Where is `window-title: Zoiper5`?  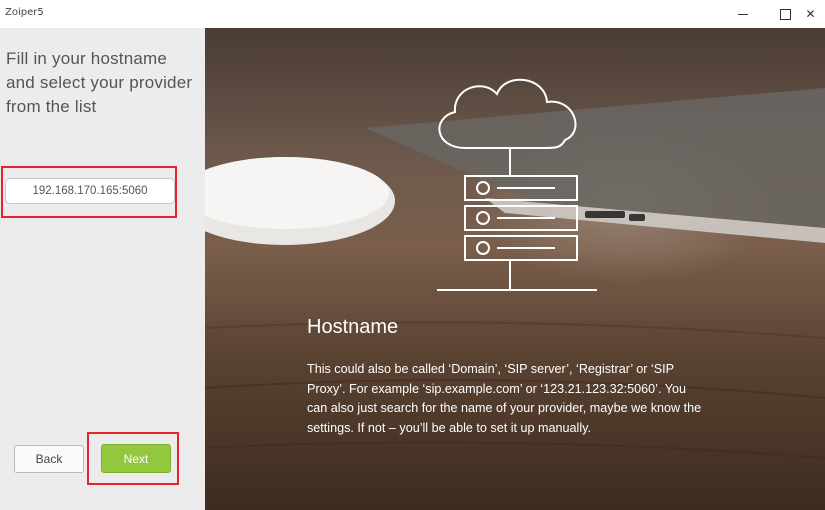
window-title: Zoiper5 is located at coordinates (24, 12).